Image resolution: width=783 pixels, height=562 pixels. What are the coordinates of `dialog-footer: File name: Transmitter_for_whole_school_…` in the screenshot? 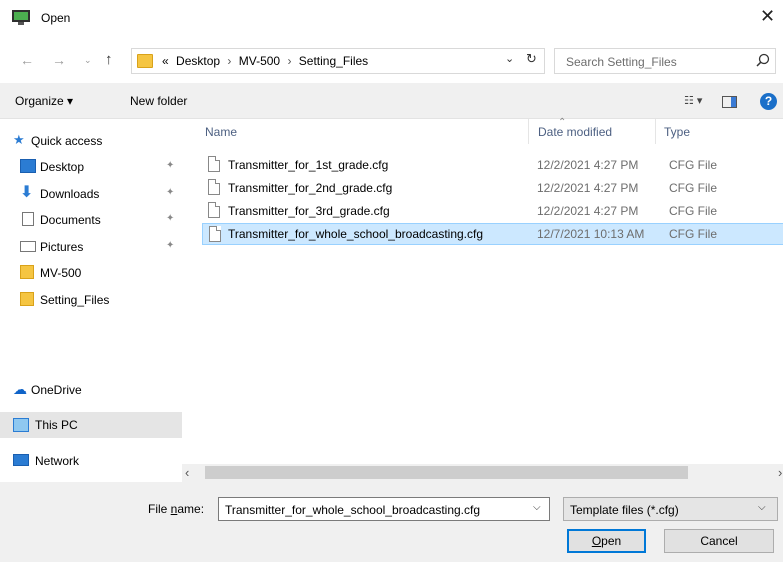 It's located at (391, 522).